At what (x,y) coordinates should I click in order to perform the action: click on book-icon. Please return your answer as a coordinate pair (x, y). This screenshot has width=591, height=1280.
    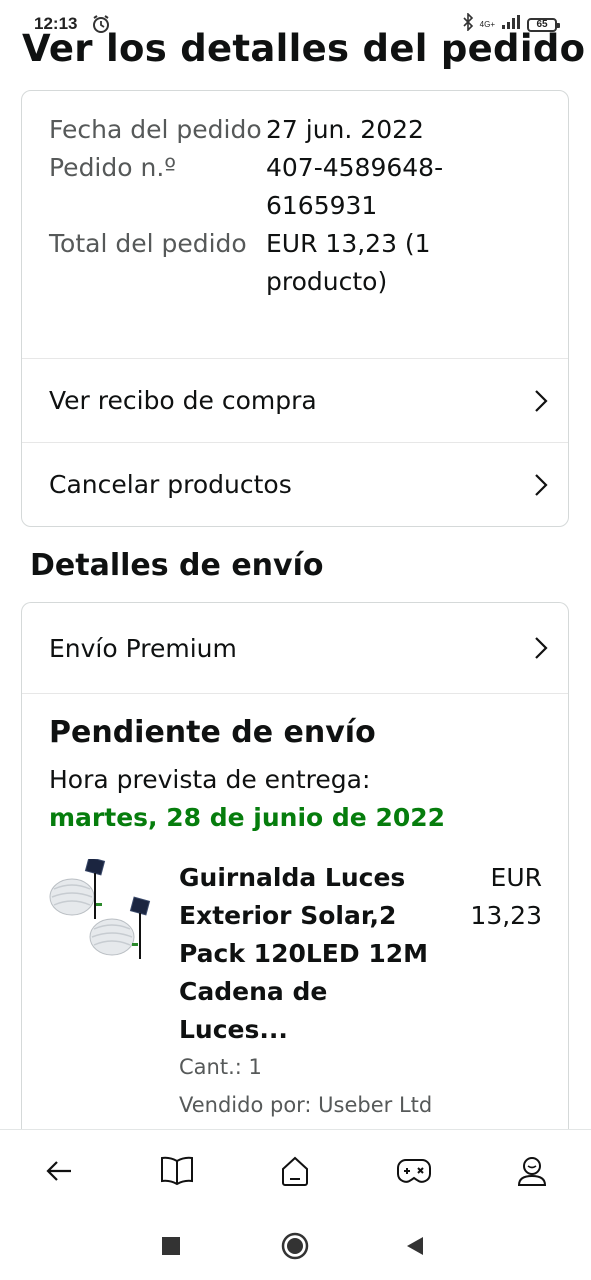
    Looking at the image, I should click on (177, 1171).